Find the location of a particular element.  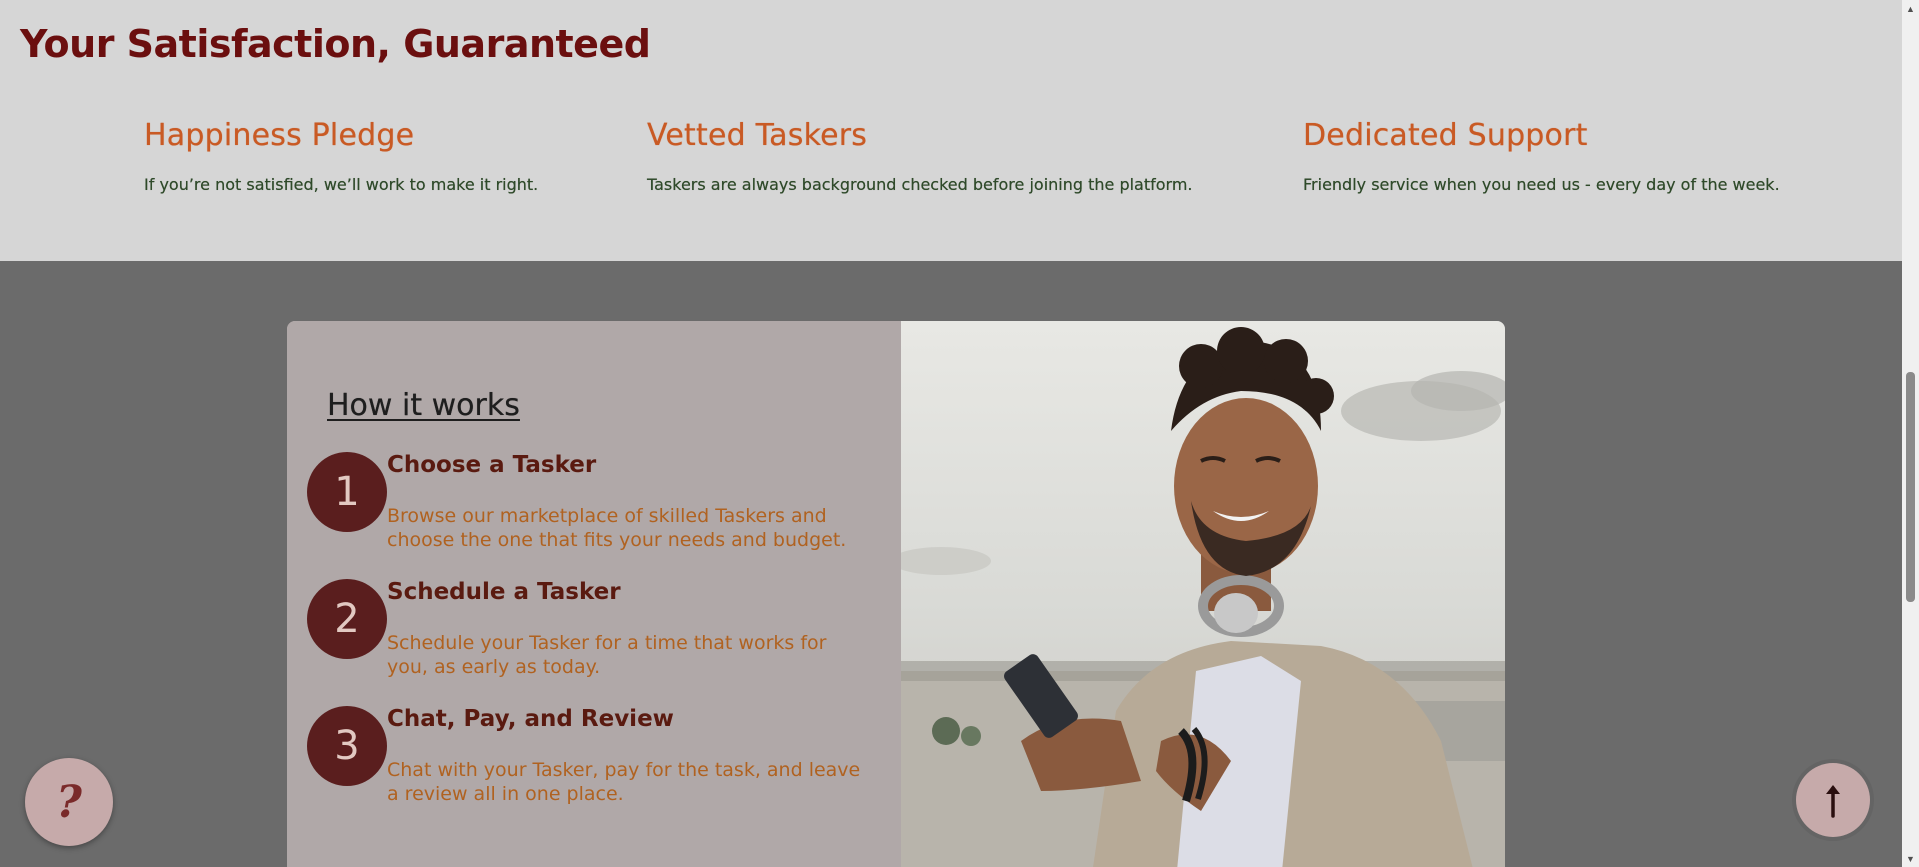

step-number-badge: 3 is located at coordinates (347, 746).